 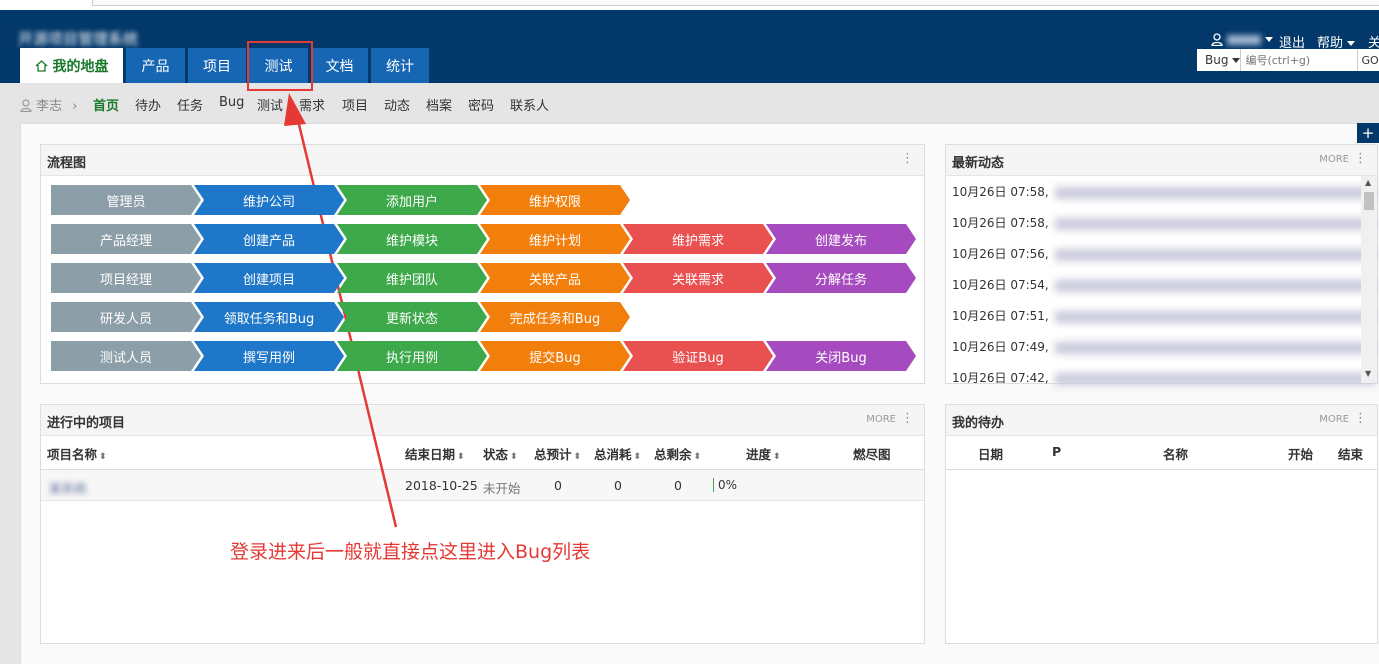 I want to click on flow-step: 分解任务, so click(x=841, y=278).